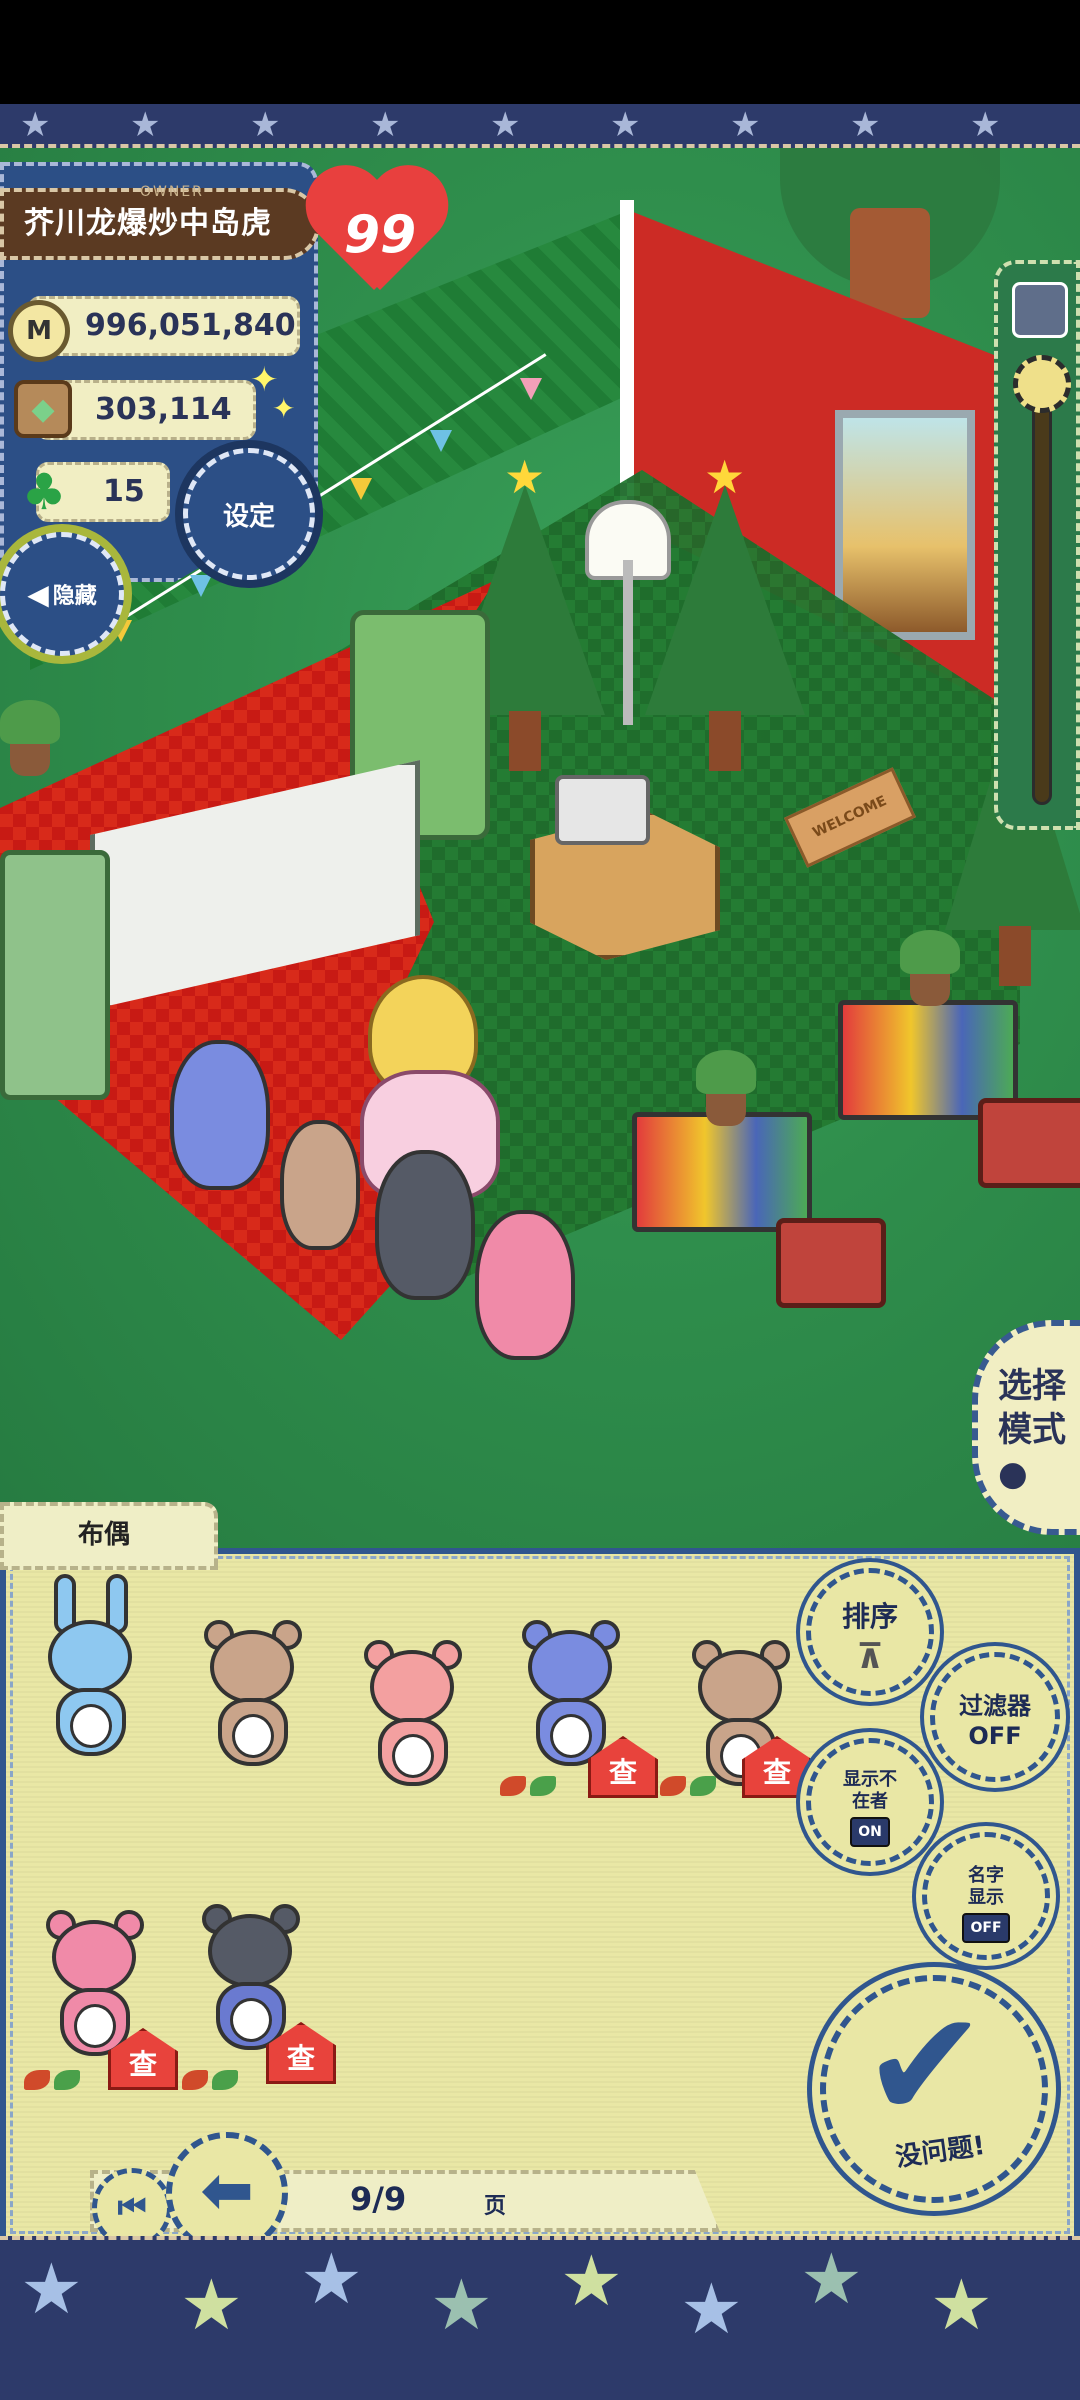 This screenshot has height=2400, width=1080. What do you see at coordinates (172, 192) in the screenshot?
I see `owner-label: OWNER` at bounding box center [172, 192].